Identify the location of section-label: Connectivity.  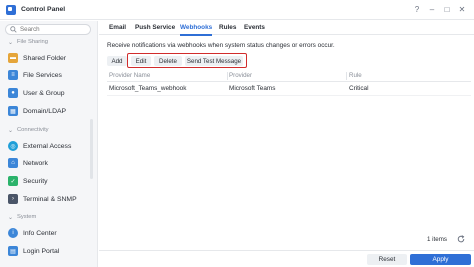
(33, 130).